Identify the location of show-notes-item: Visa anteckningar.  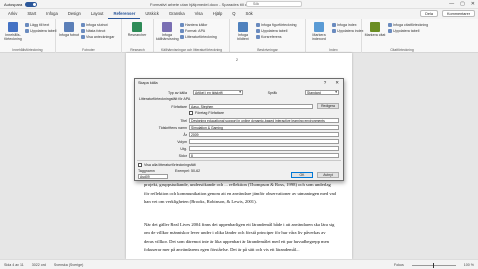
(98, 37).